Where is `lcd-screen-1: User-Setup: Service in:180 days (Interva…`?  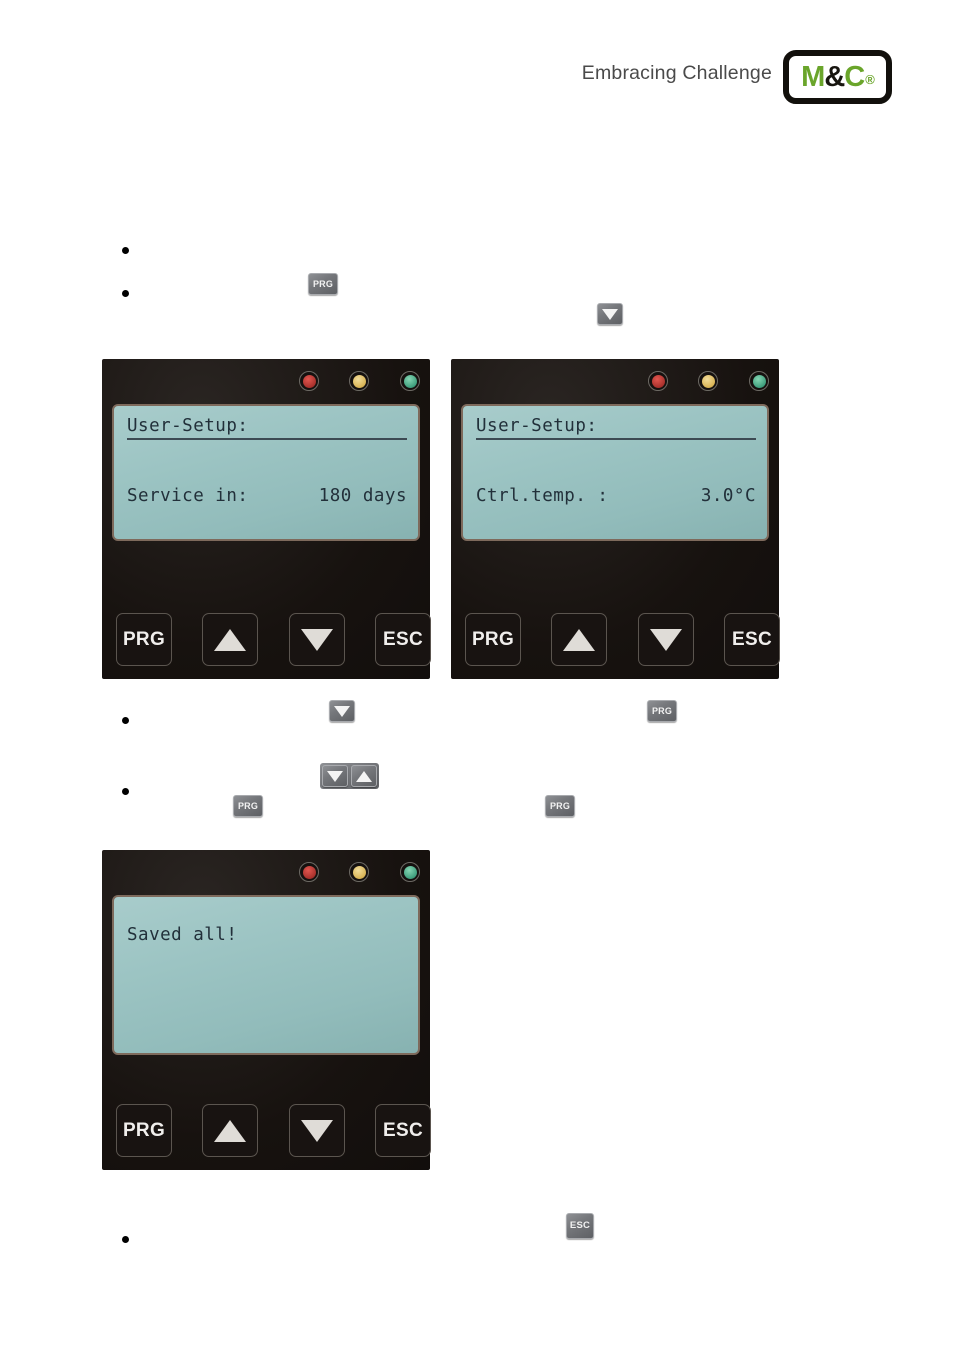 lcd-screen-1: User-Setup: Service in:180 days (Interva… is located at coordinates (266, 472).